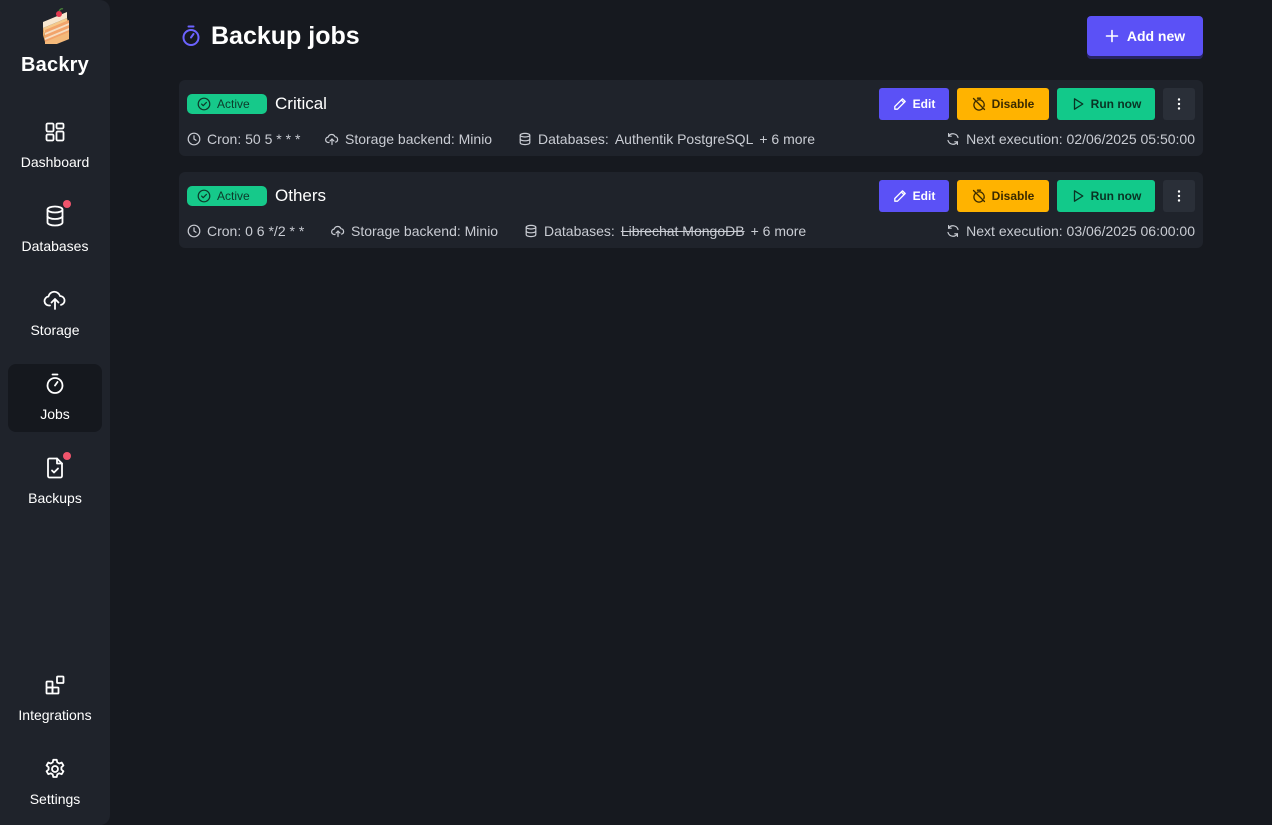 This screenshot has width=1272, height=825. Describe the element at coordinates (55, 482) in the screenshot. I see `sidebar-item-backups: Backups` at that location.